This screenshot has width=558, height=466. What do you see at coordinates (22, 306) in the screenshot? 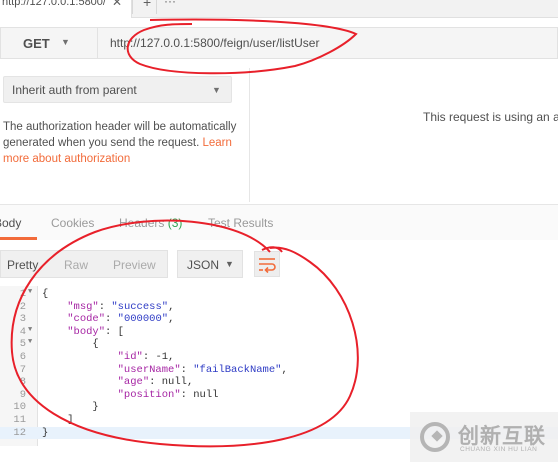
I see `line-number: 2` at bounding box center [22, 306].